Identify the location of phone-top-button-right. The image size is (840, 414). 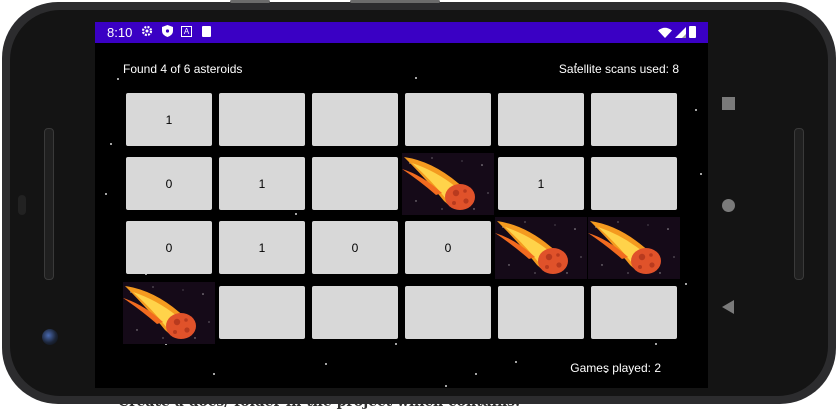
(395, 1).